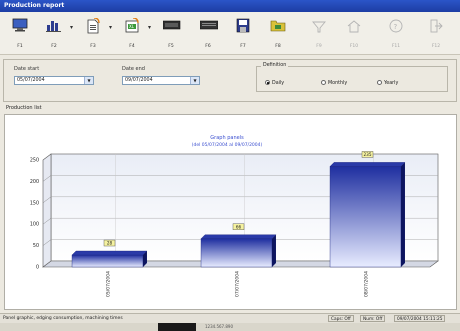  Describe the element at coordinates (227, 138) in the screenshot. I see `chart-title: Graph panels` at that location.